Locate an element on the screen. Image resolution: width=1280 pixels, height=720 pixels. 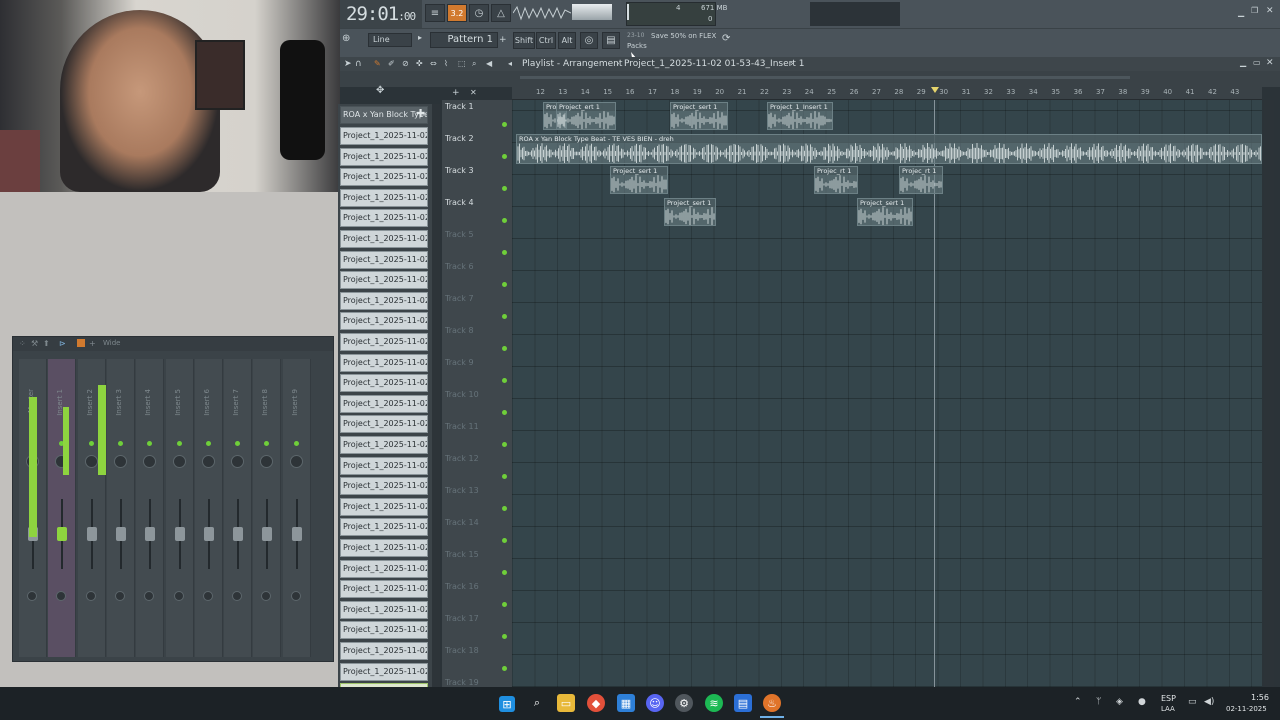
shift-button: Shift is located at coordinates (524, 40).